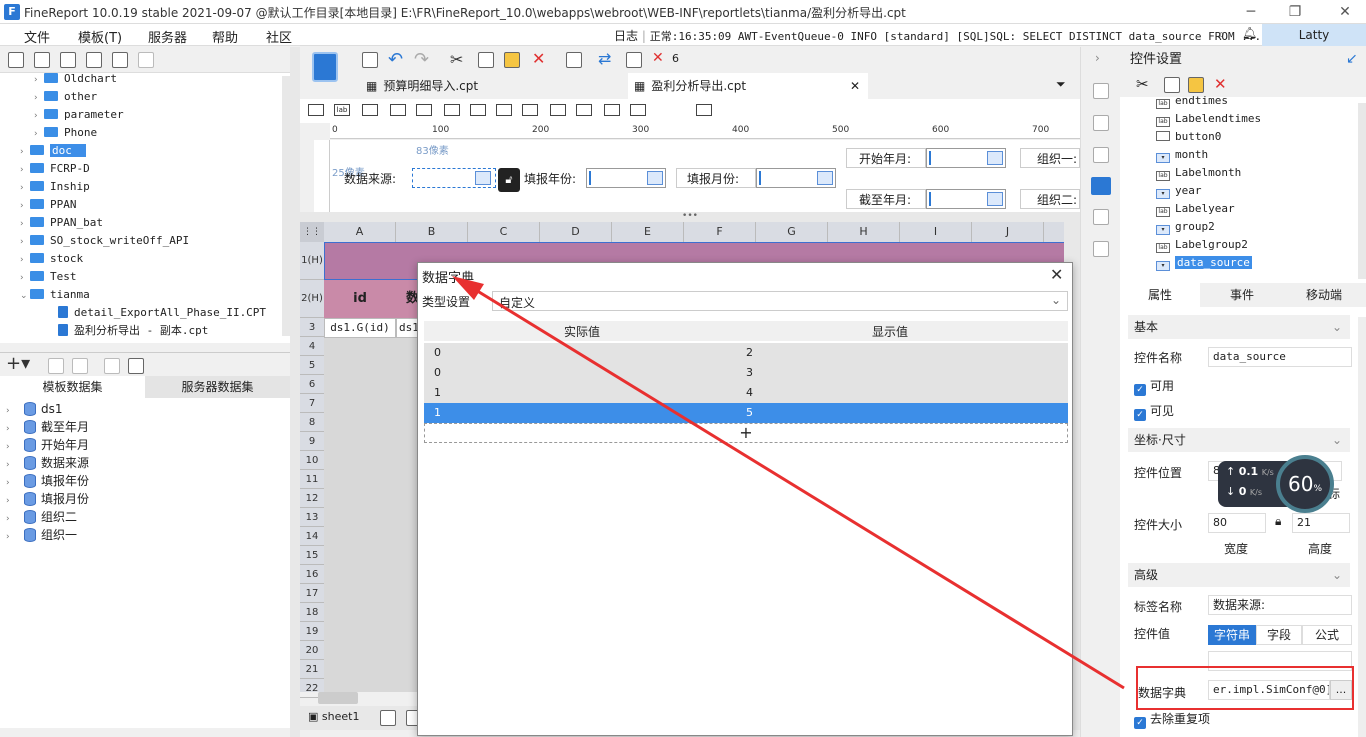  Describe the element at coordinates (65, 97) in the screenshot. I see `tree-item: › other` at that location.